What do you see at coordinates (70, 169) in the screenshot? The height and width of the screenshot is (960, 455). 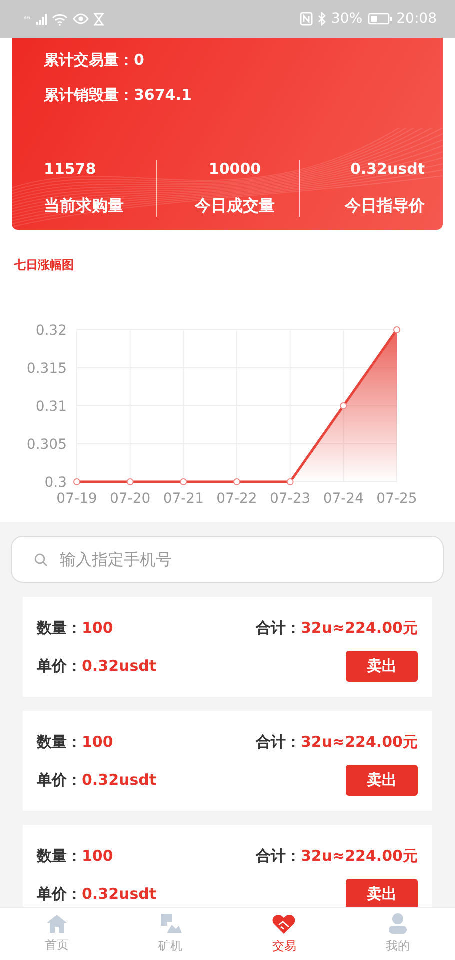 I see `stat-value: 11578` at bounding box center [70, 169].